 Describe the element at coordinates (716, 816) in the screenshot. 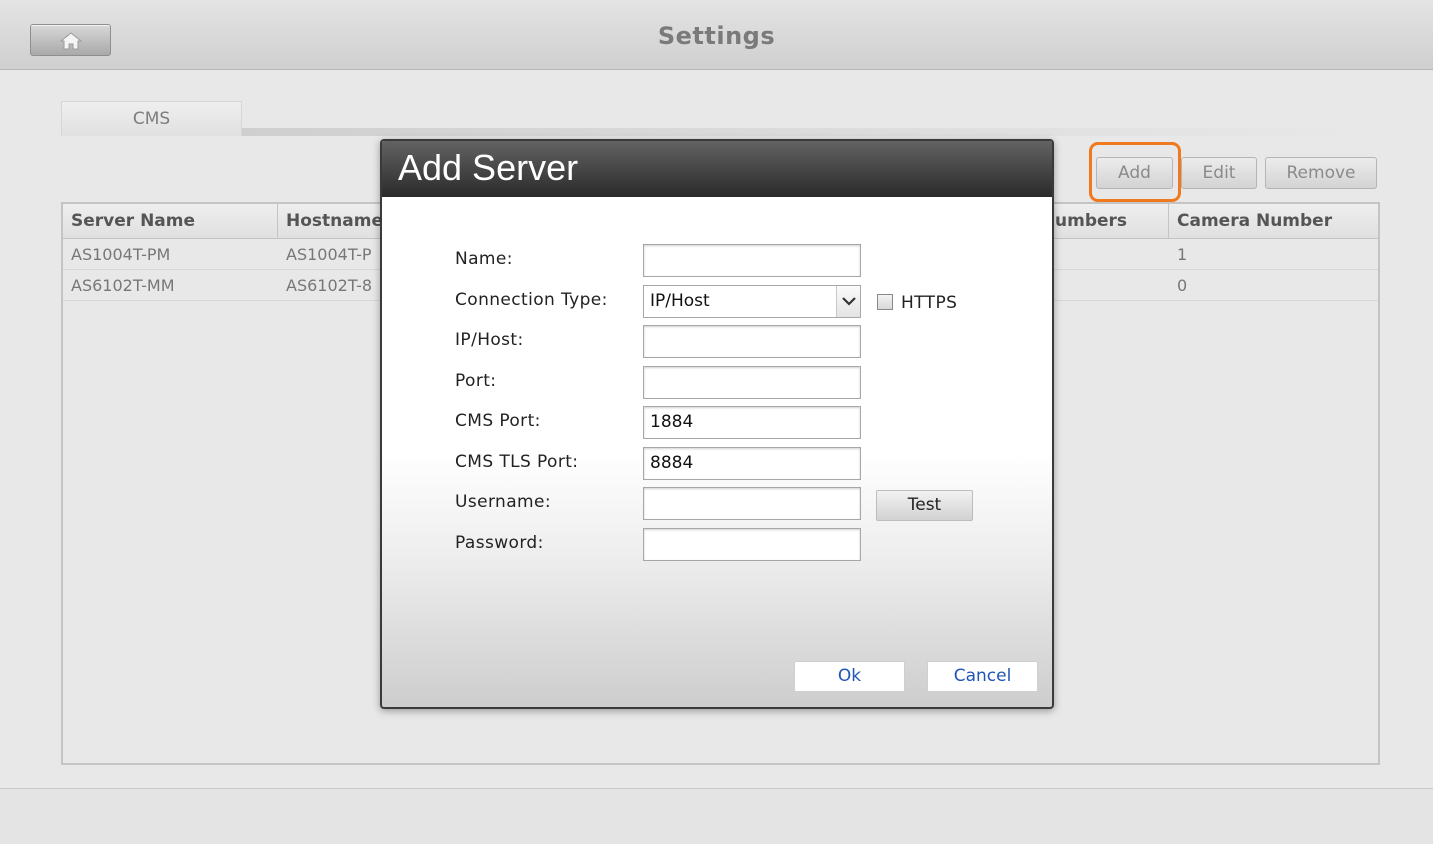

I see `footer-bar` at that location.